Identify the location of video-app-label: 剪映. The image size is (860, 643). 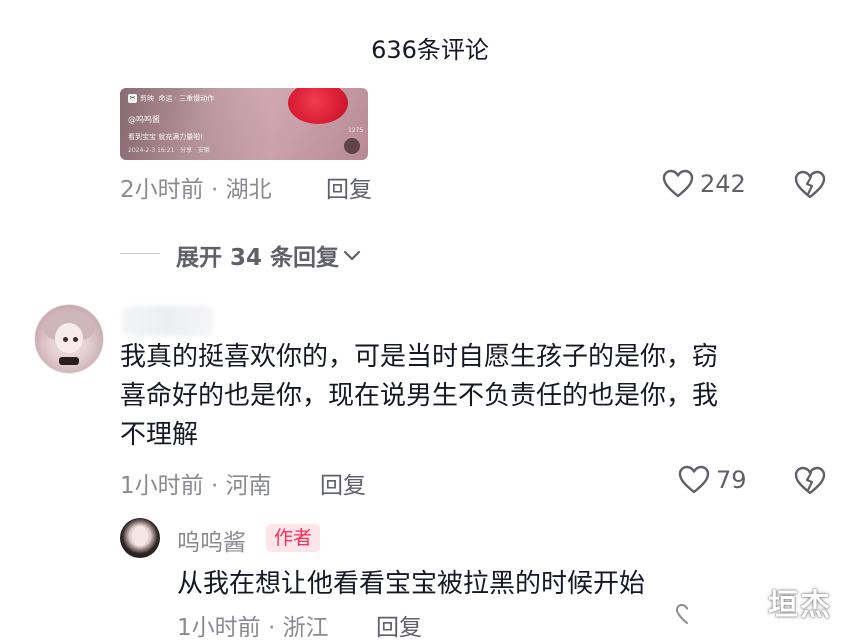
(147, 98).